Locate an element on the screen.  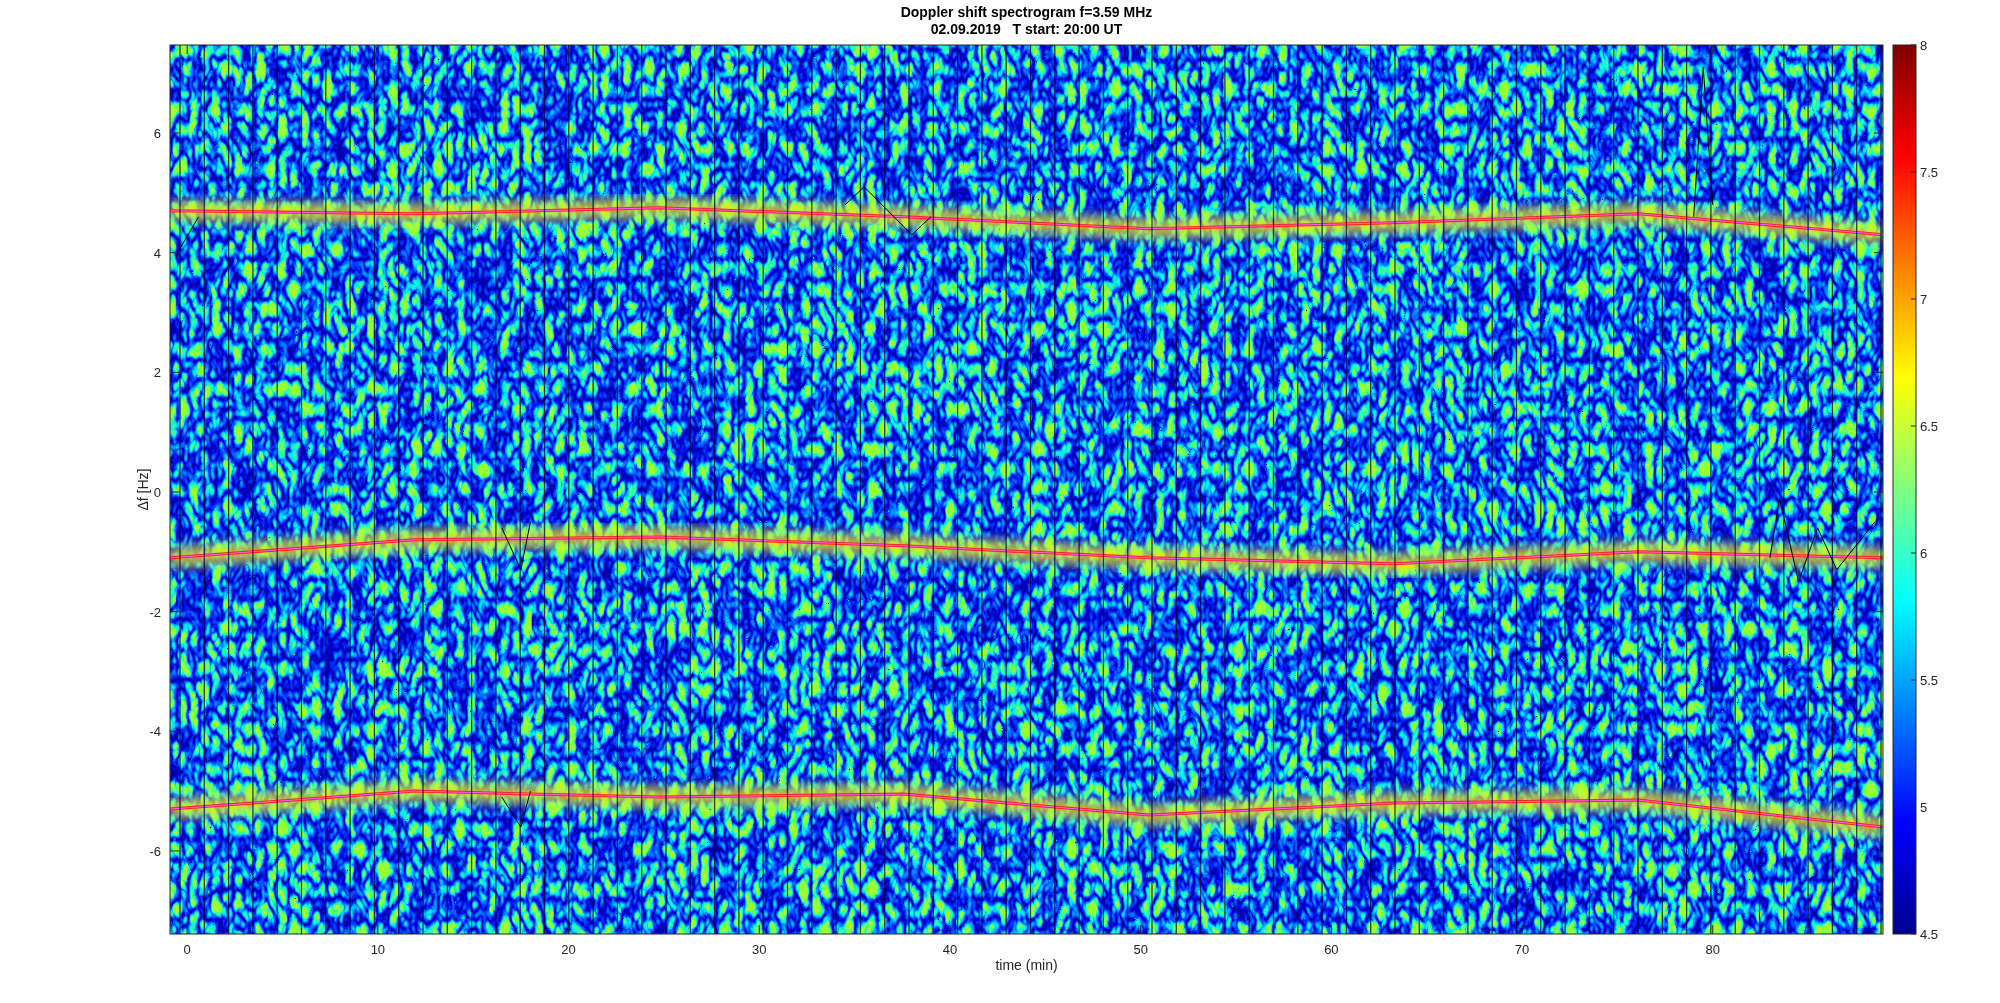
axis-tick-label: 6 is located at coordinates (157, 133).